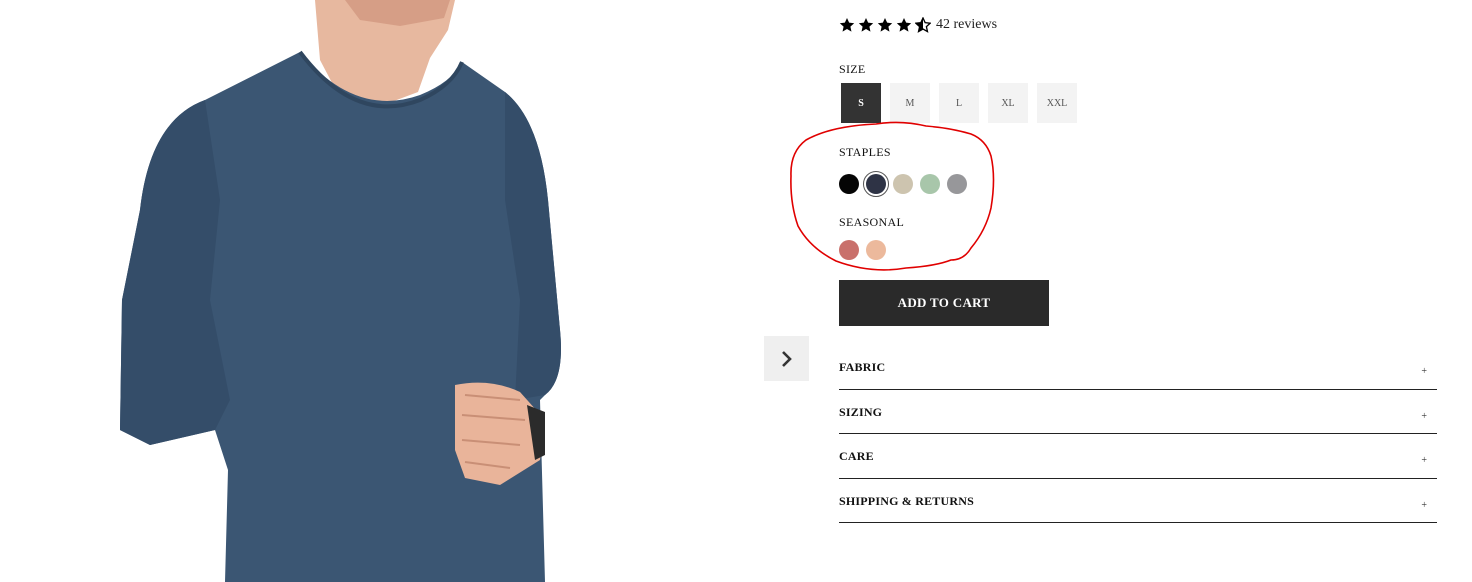  Describe the element at coordinates (906, 501) in the screenshot. I see `accordion-title: SHIPPING & RETURNS` at that location.